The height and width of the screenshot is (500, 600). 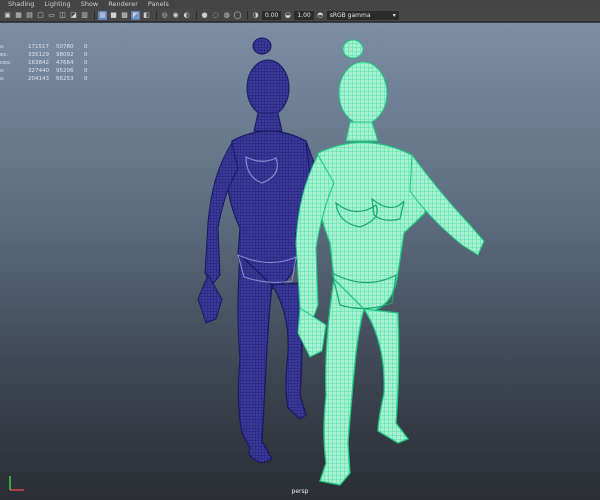 I want to click on film-icon: ▤, so click(x=29, y=15).